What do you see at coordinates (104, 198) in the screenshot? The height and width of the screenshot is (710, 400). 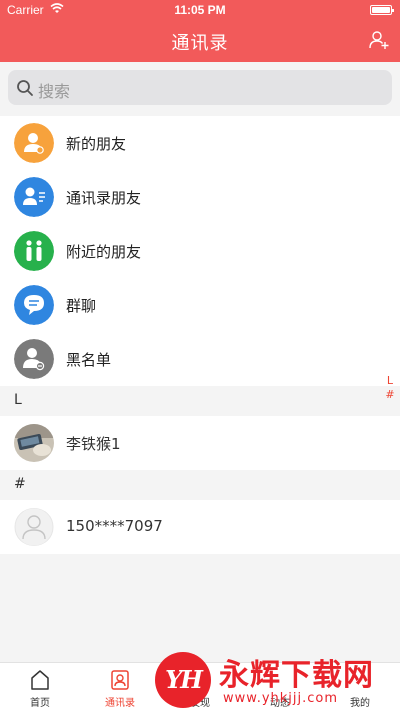 I see `menu-item-label: 通讯录朋友` at bounding box center [104, 198].